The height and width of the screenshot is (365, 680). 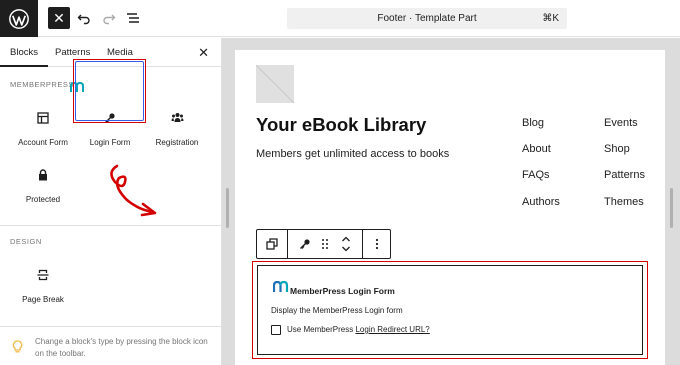 I want to click on block-options-button, so click(x=377, y=244).